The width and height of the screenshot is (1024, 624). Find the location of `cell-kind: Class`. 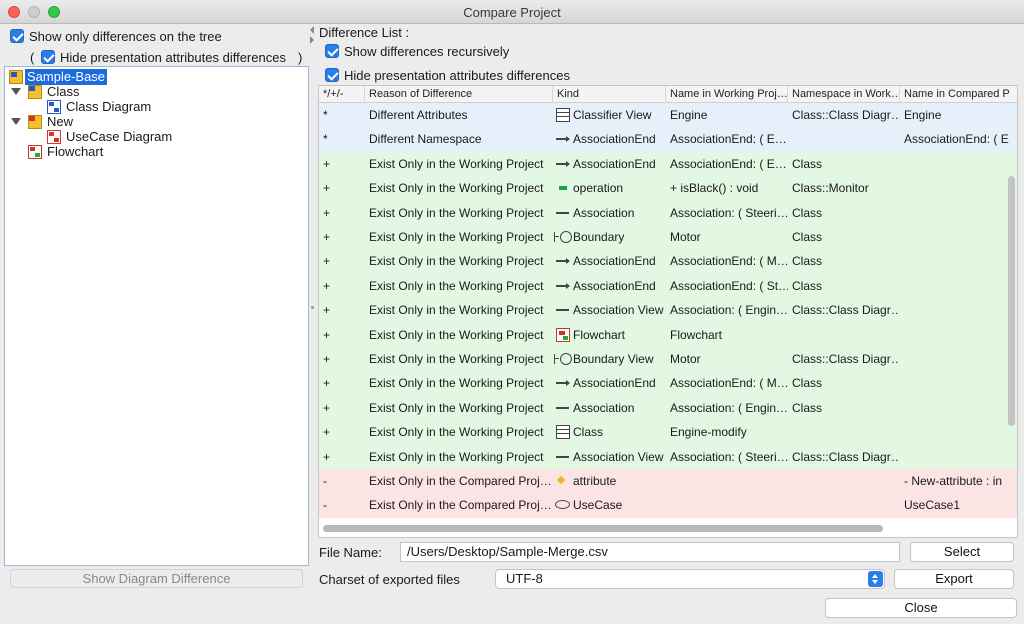

cell-kind: Class is located at coordinates (609, 432).